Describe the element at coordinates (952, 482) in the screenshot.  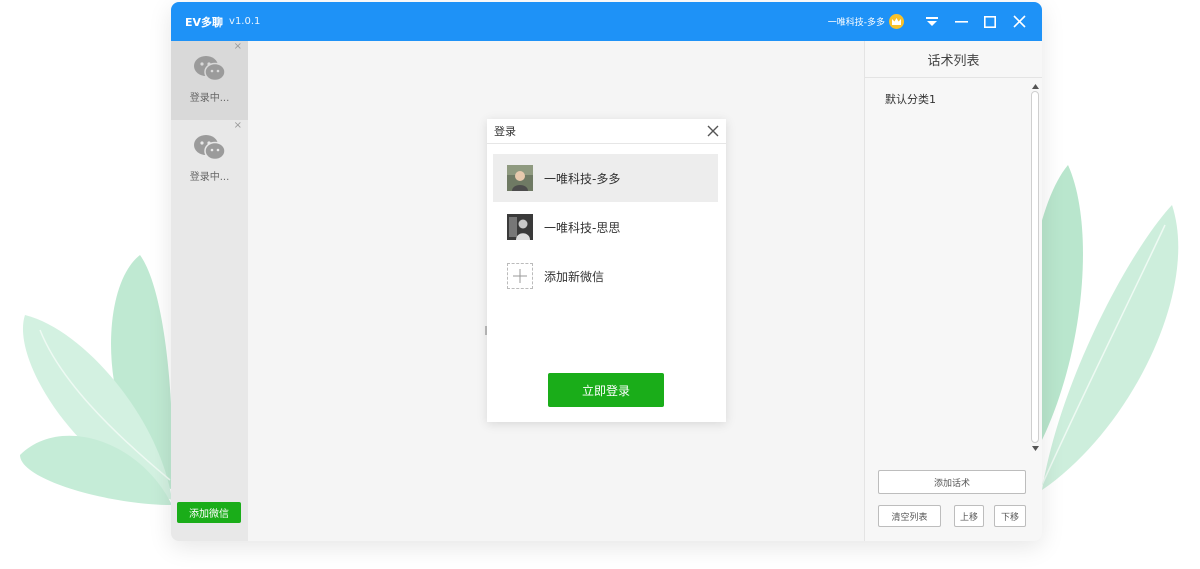
I see `add-script-button: 添加话术` at that location.